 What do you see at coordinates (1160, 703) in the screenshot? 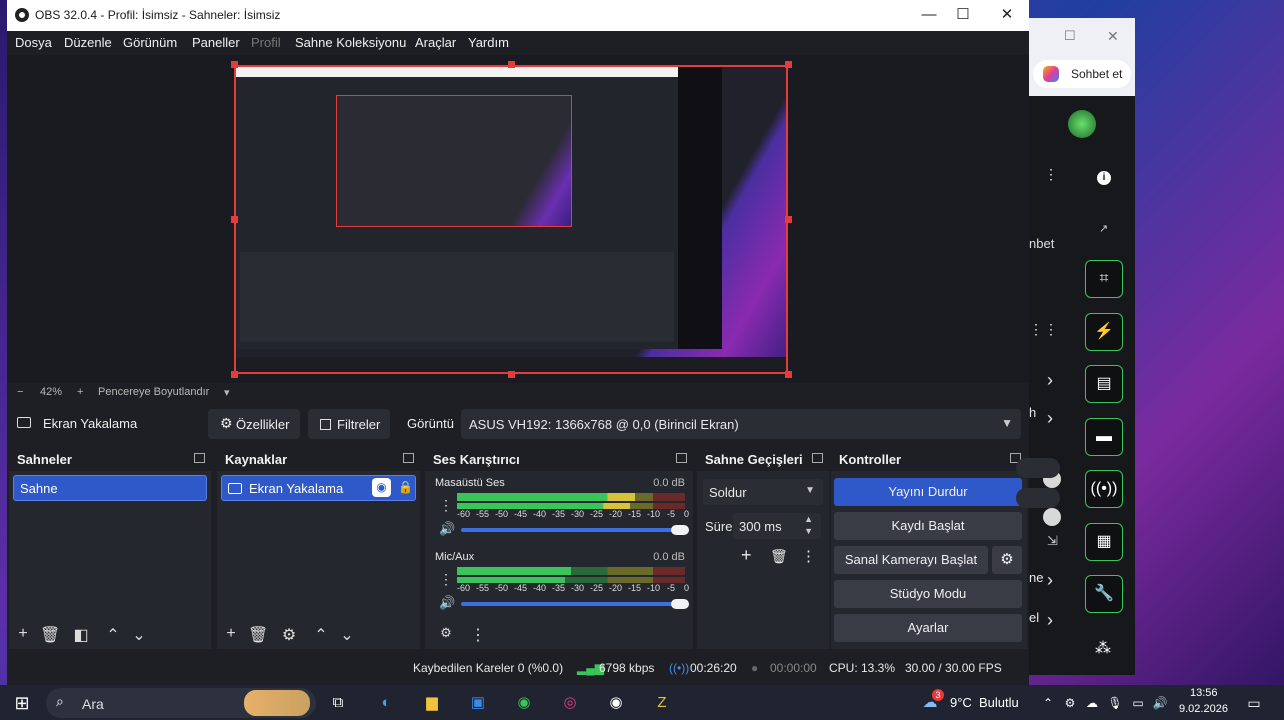
I see `volume-icon: 🔊` at bounding box center [1160, 703].